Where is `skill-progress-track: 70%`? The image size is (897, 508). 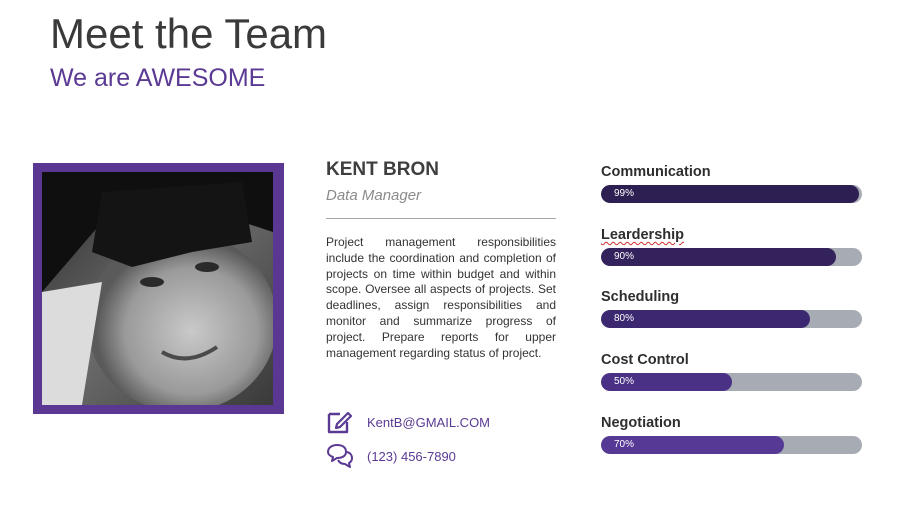 skill-progress-track: 70% is located at coordinates (731, 445).